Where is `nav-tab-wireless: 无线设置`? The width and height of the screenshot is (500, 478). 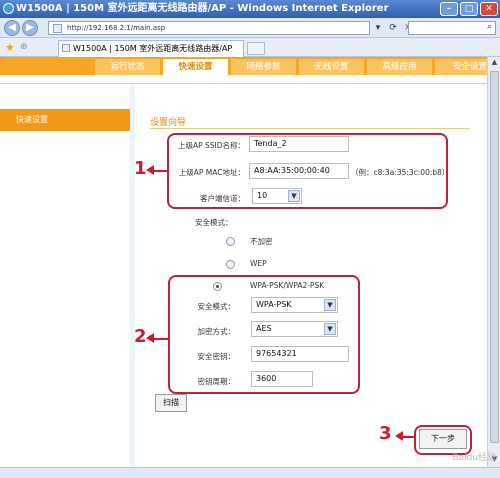 nav-tab-wireless: 无线设置 is located at coordinates (331, 67).